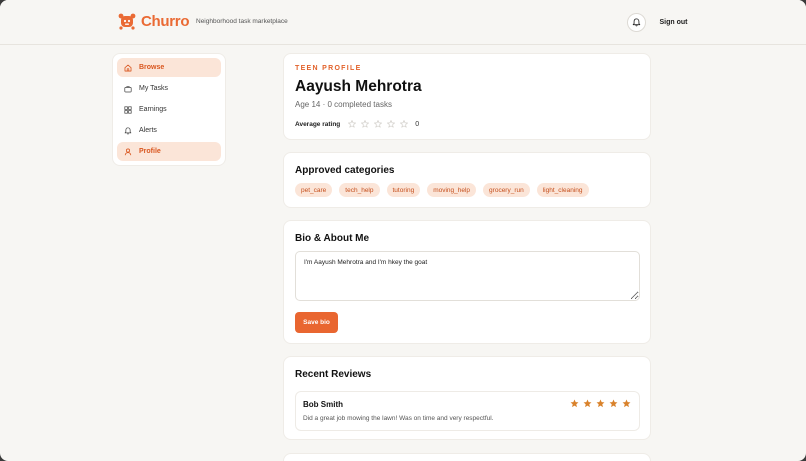 The image size is (806, 461). I want to click on rating-label: Average rating, so click(318, 124).